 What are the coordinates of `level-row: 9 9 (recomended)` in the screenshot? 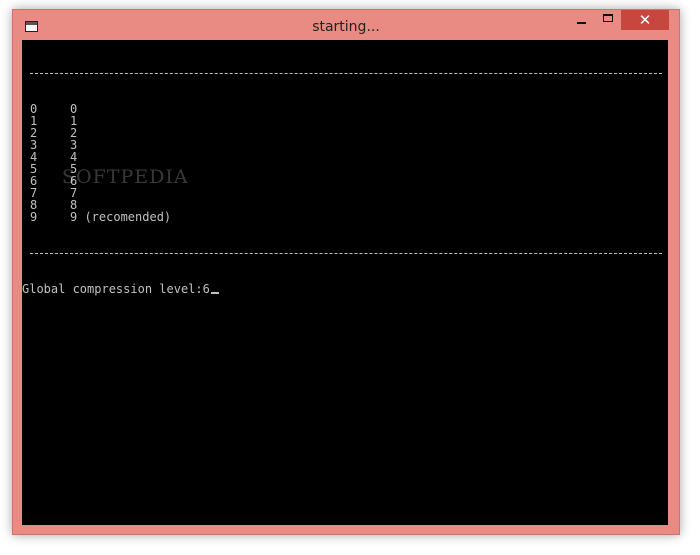 It's located at (120, 217).